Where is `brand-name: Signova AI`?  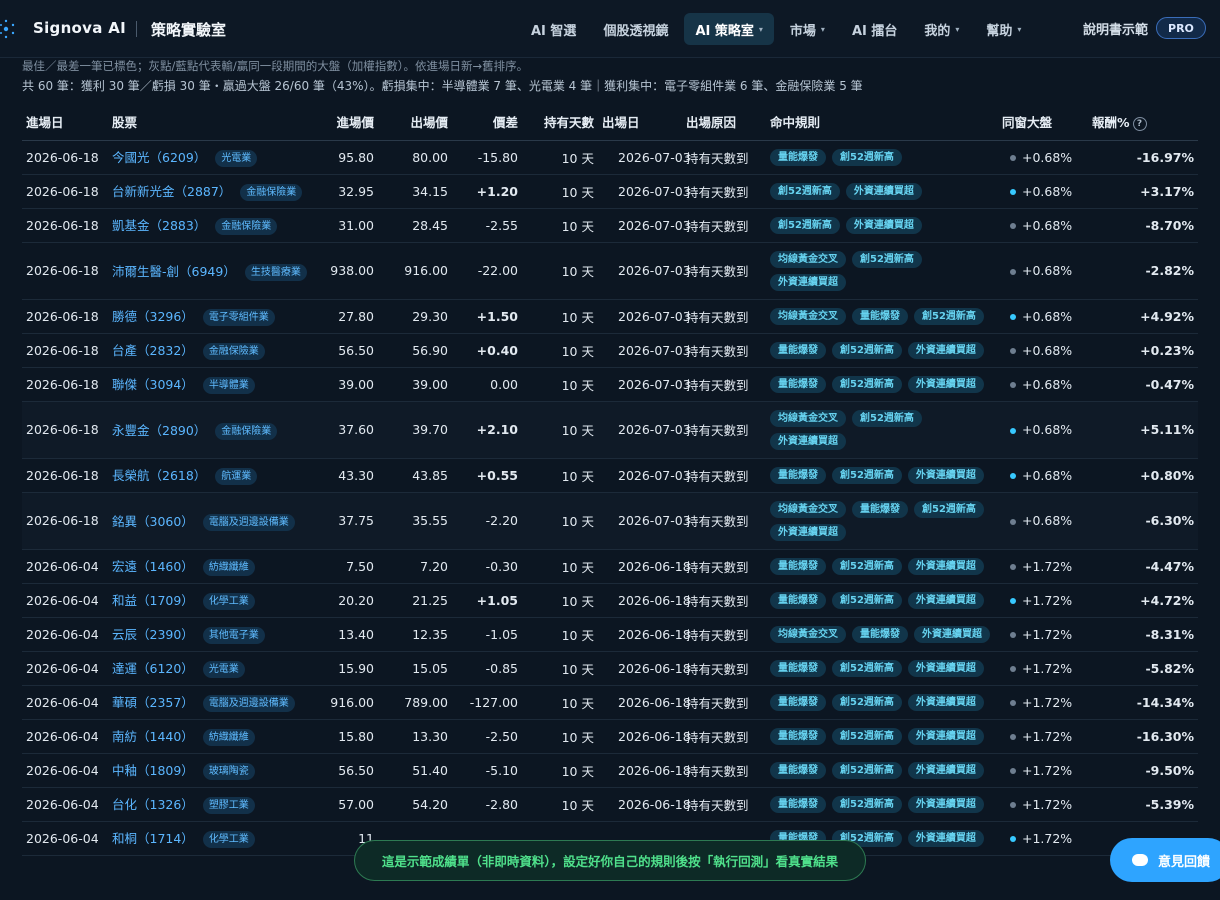 brand-name: Signova AI is located at coordinates (79, 28).